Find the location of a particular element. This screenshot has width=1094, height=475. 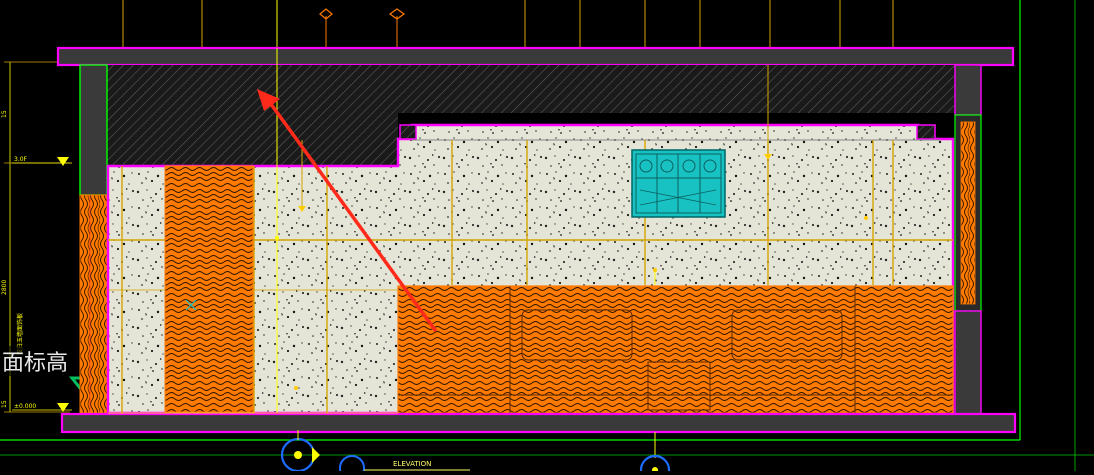

elevation-title: ELEVATION is located at coordinates (412, 464).